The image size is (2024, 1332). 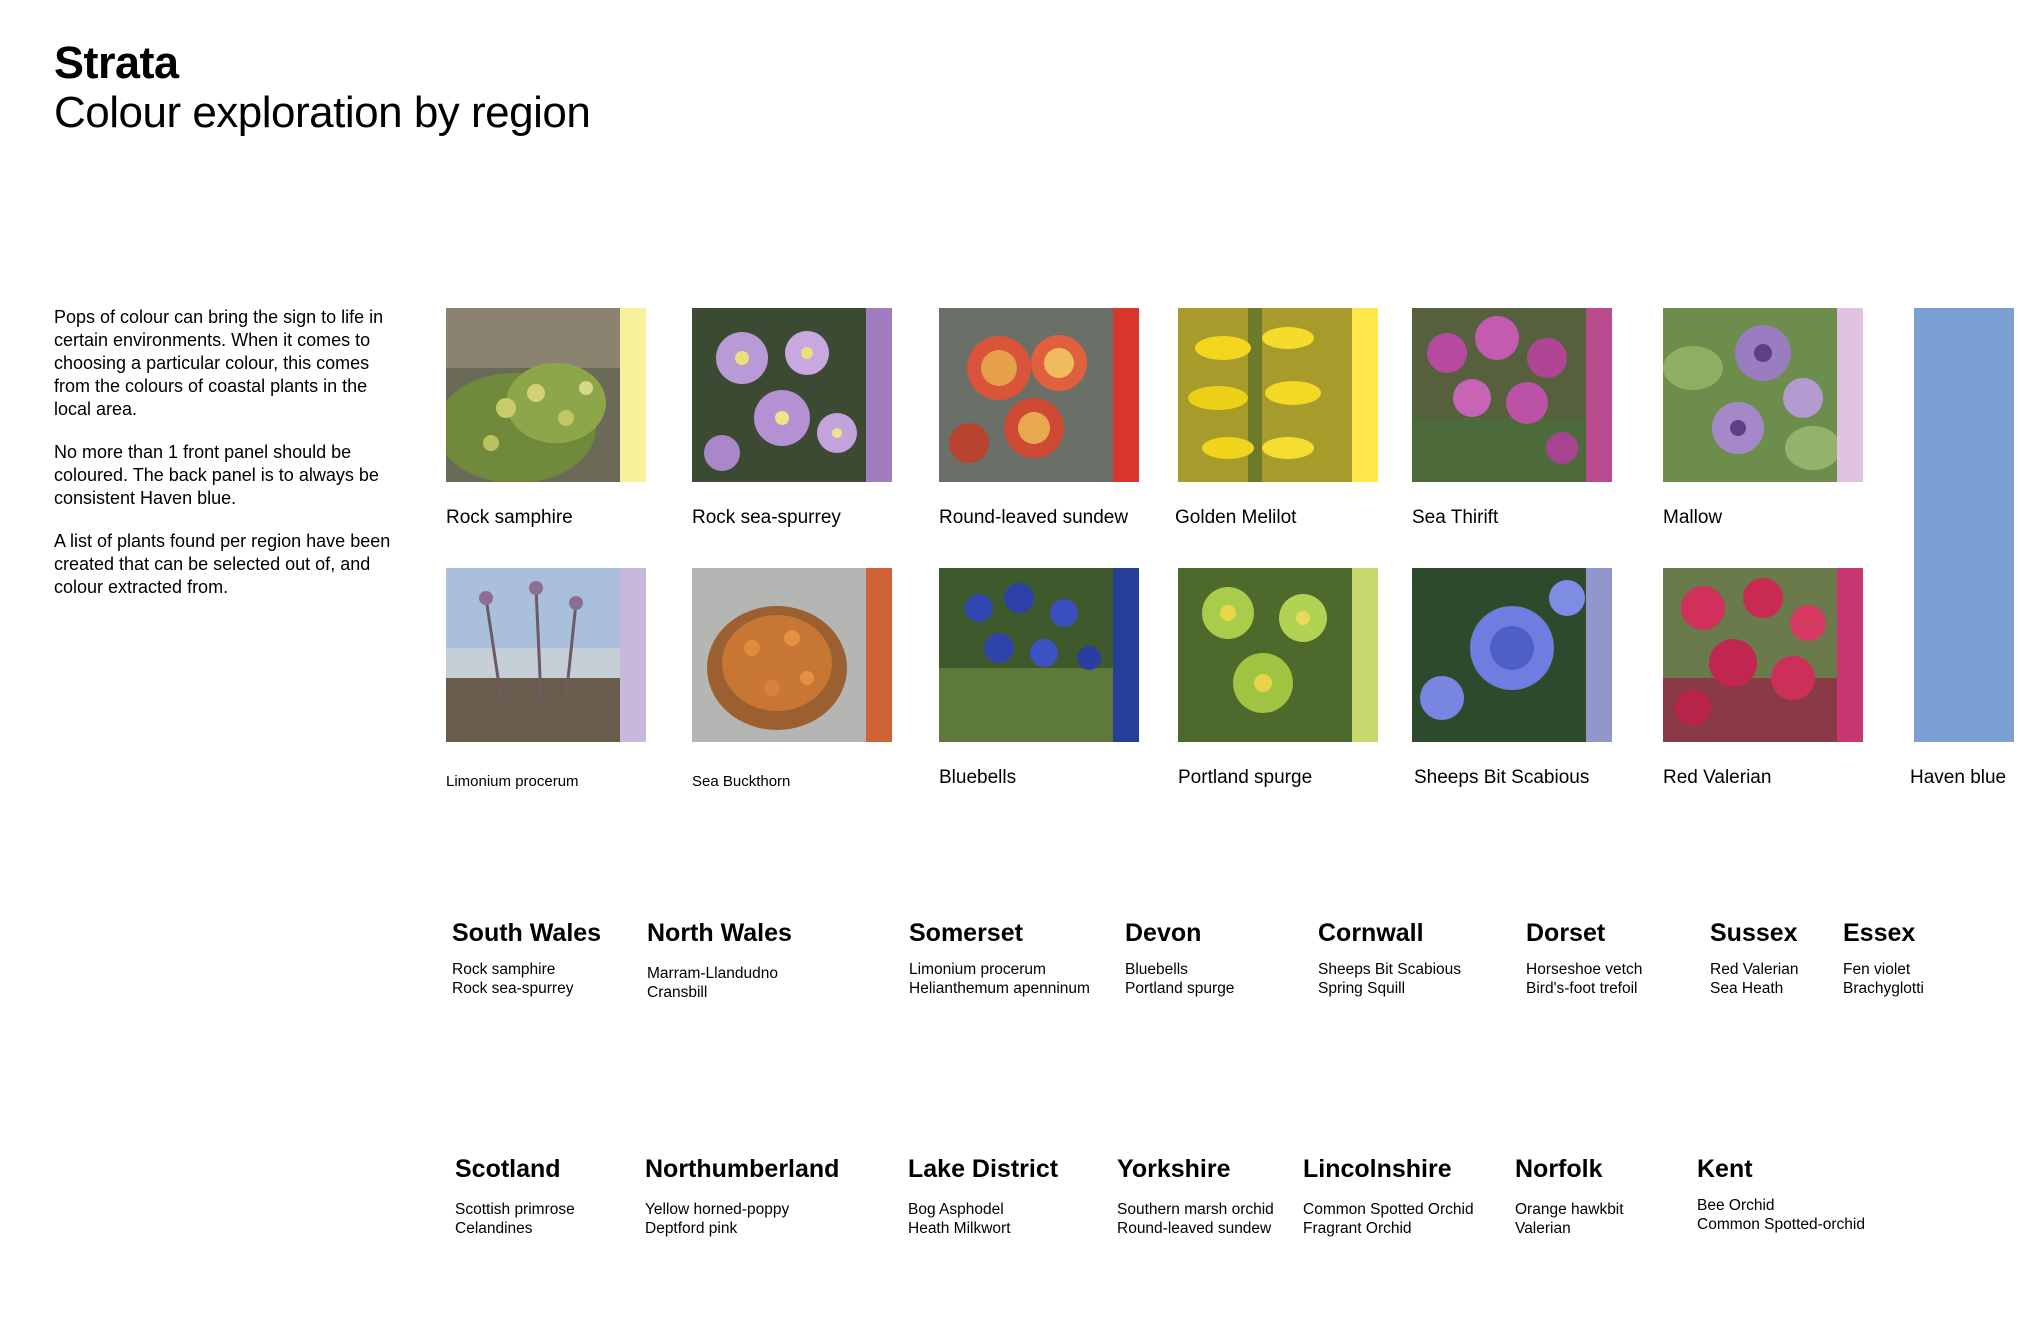 What do you see at coordinates (512, 781) in the screenshot?
I see `plant-label: Limonium procerum` at bounding box center [512, 781].